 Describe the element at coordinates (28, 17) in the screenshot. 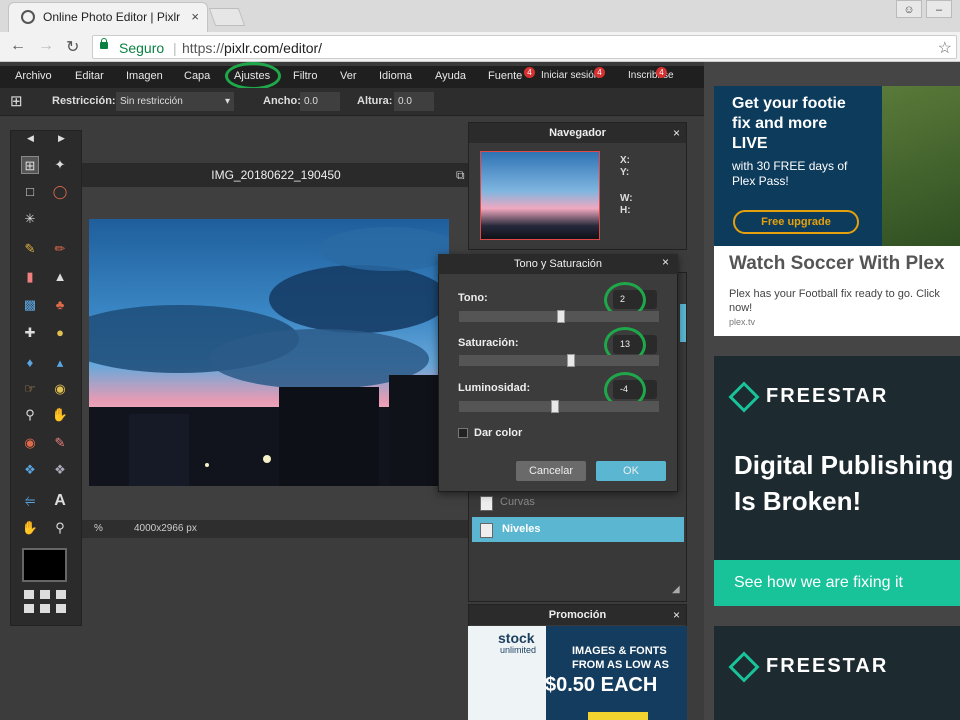

I see `pixlr-favicon-icon` at that location.